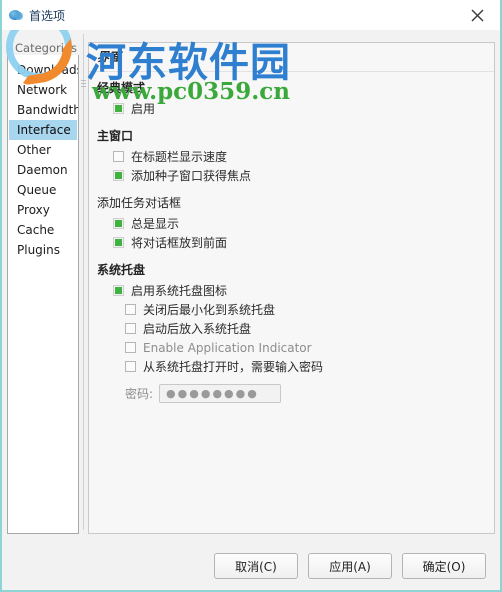 The image size is (502, 592). I want to click on splitter-grip-icon, so click(83, 84).